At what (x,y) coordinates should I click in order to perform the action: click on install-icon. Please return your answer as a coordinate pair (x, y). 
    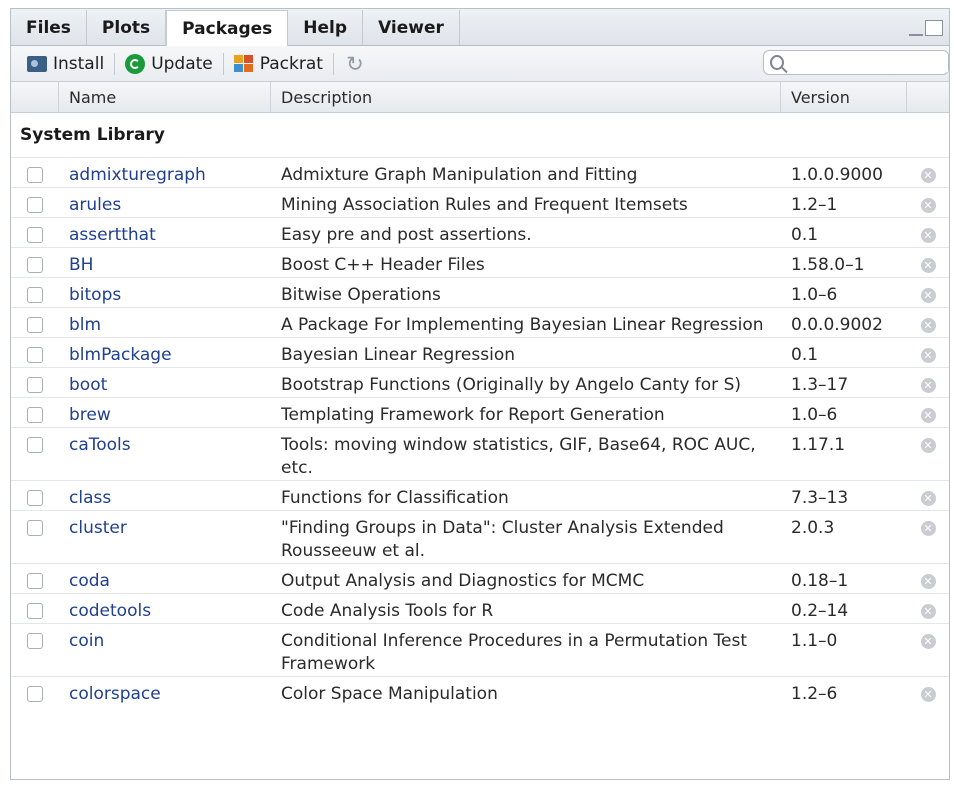
    Looking at the image, I should click on (37, 63).